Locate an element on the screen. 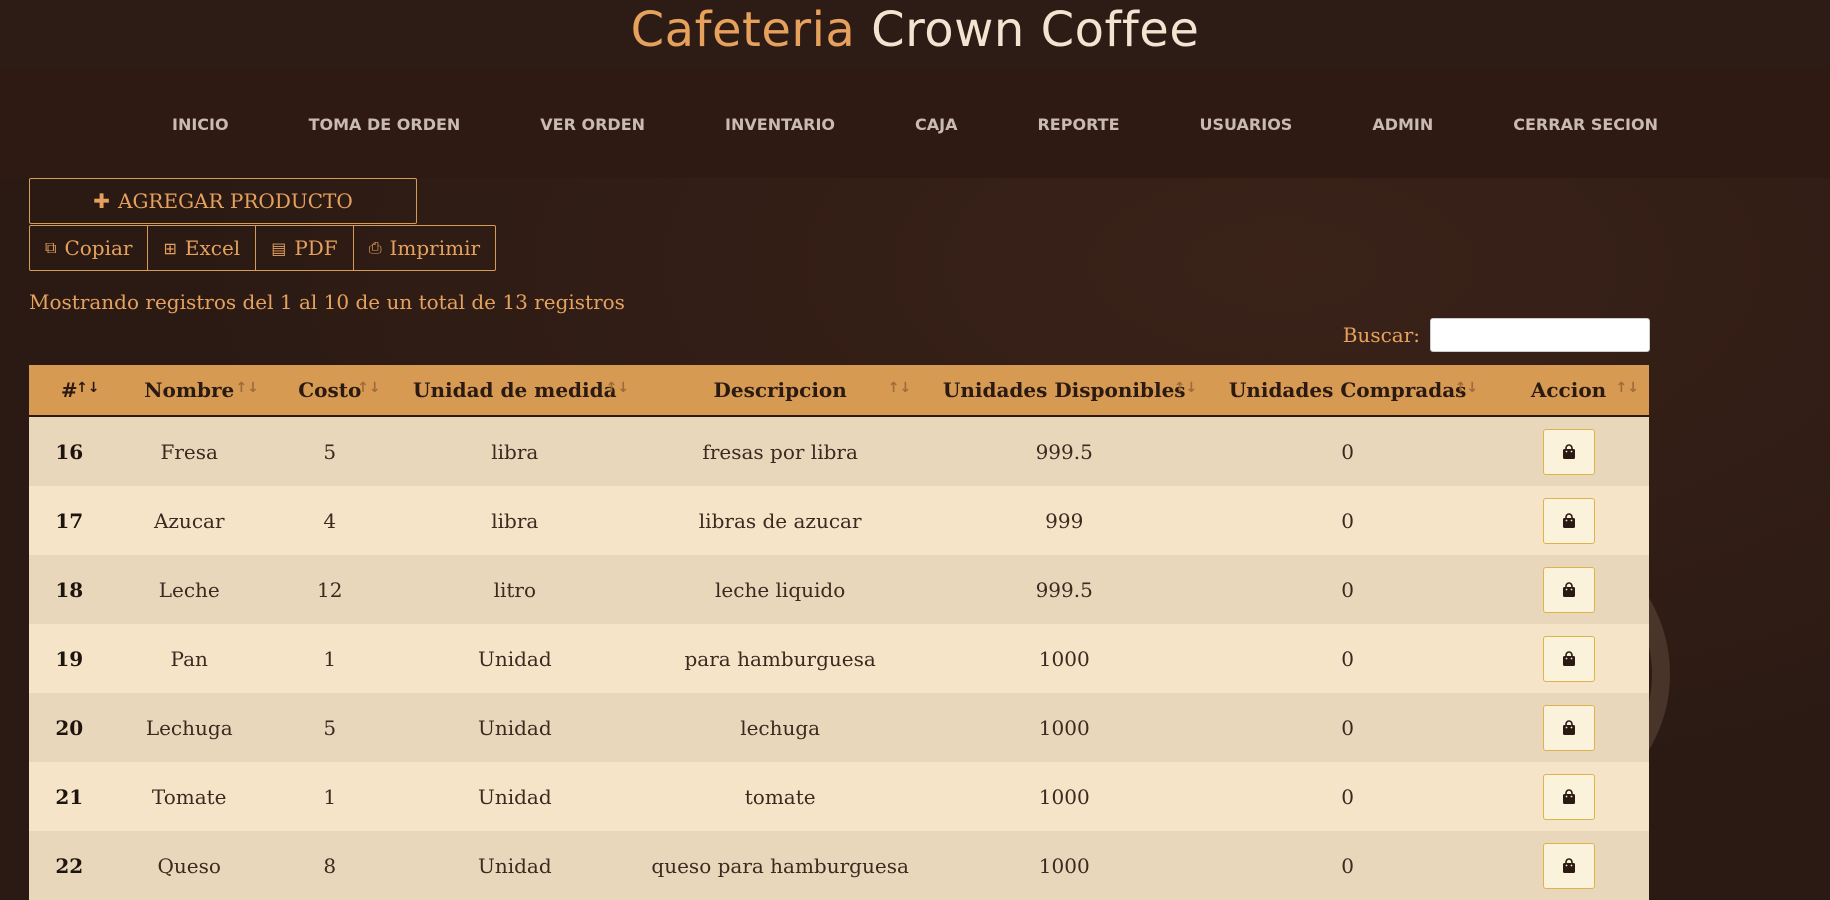 Image resolution: width=1830 pixels, height=900 pixels. search-input is located at coordinates (1540, 335).